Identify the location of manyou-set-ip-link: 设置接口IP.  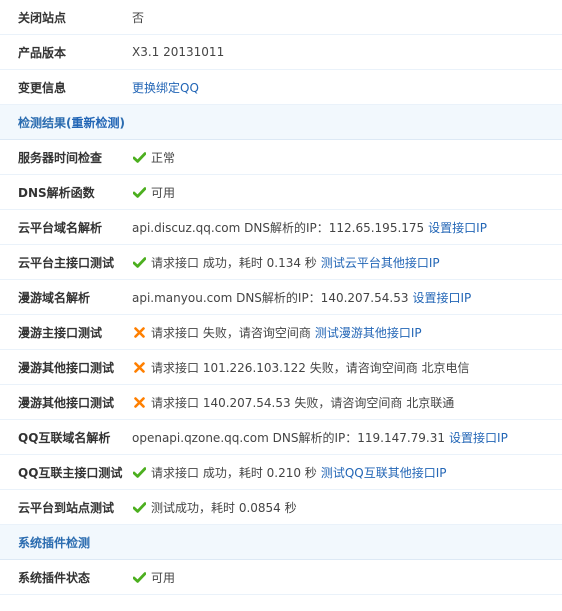
(441, 297).